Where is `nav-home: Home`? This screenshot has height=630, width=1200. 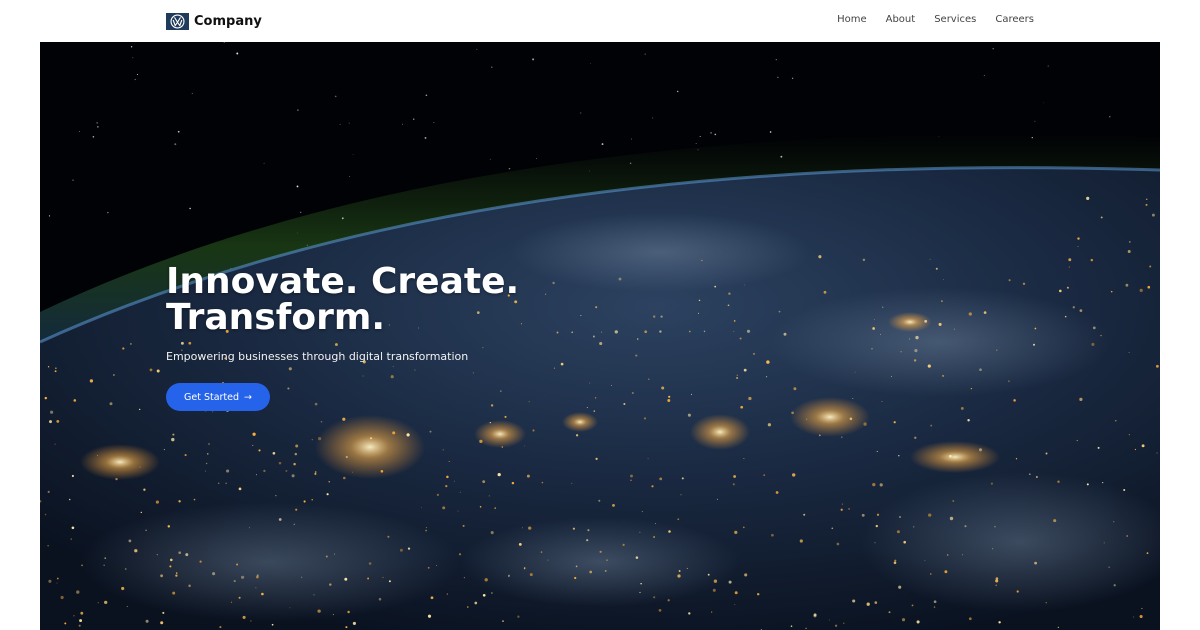 nav-home: Home is located at coordinates (852, 19).